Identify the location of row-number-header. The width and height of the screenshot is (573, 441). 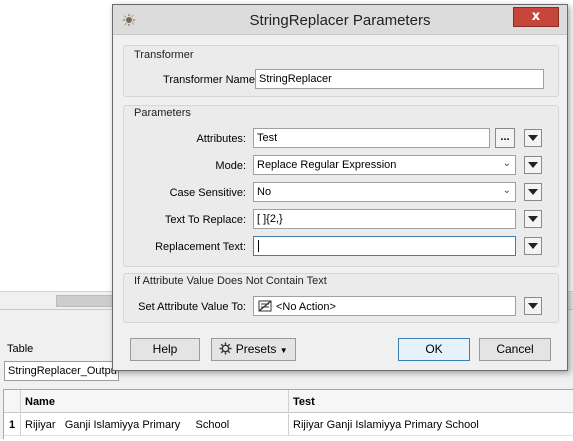
(12, 401).